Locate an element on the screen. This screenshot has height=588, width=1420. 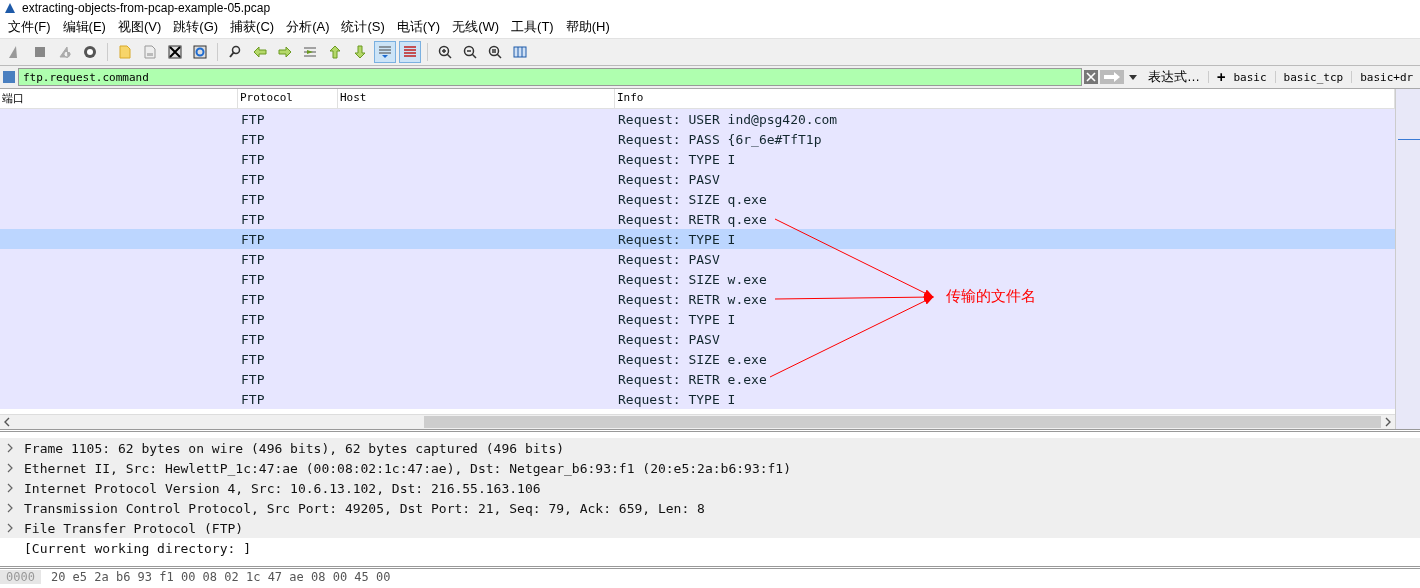
packet-row: FTP Request: SIZE q.exe is located at coordinates (697, 199).